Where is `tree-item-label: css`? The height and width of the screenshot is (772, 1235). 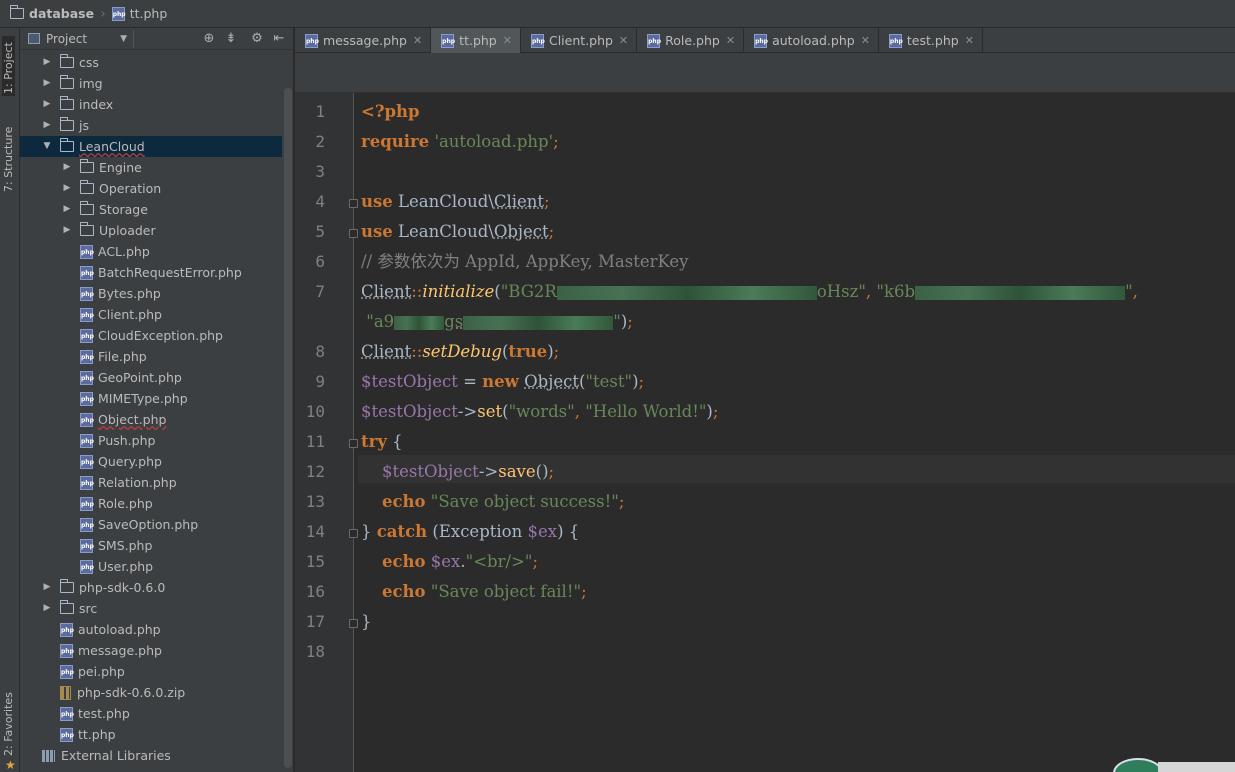 tree-item-label: css is located at coordinates (89, 62).